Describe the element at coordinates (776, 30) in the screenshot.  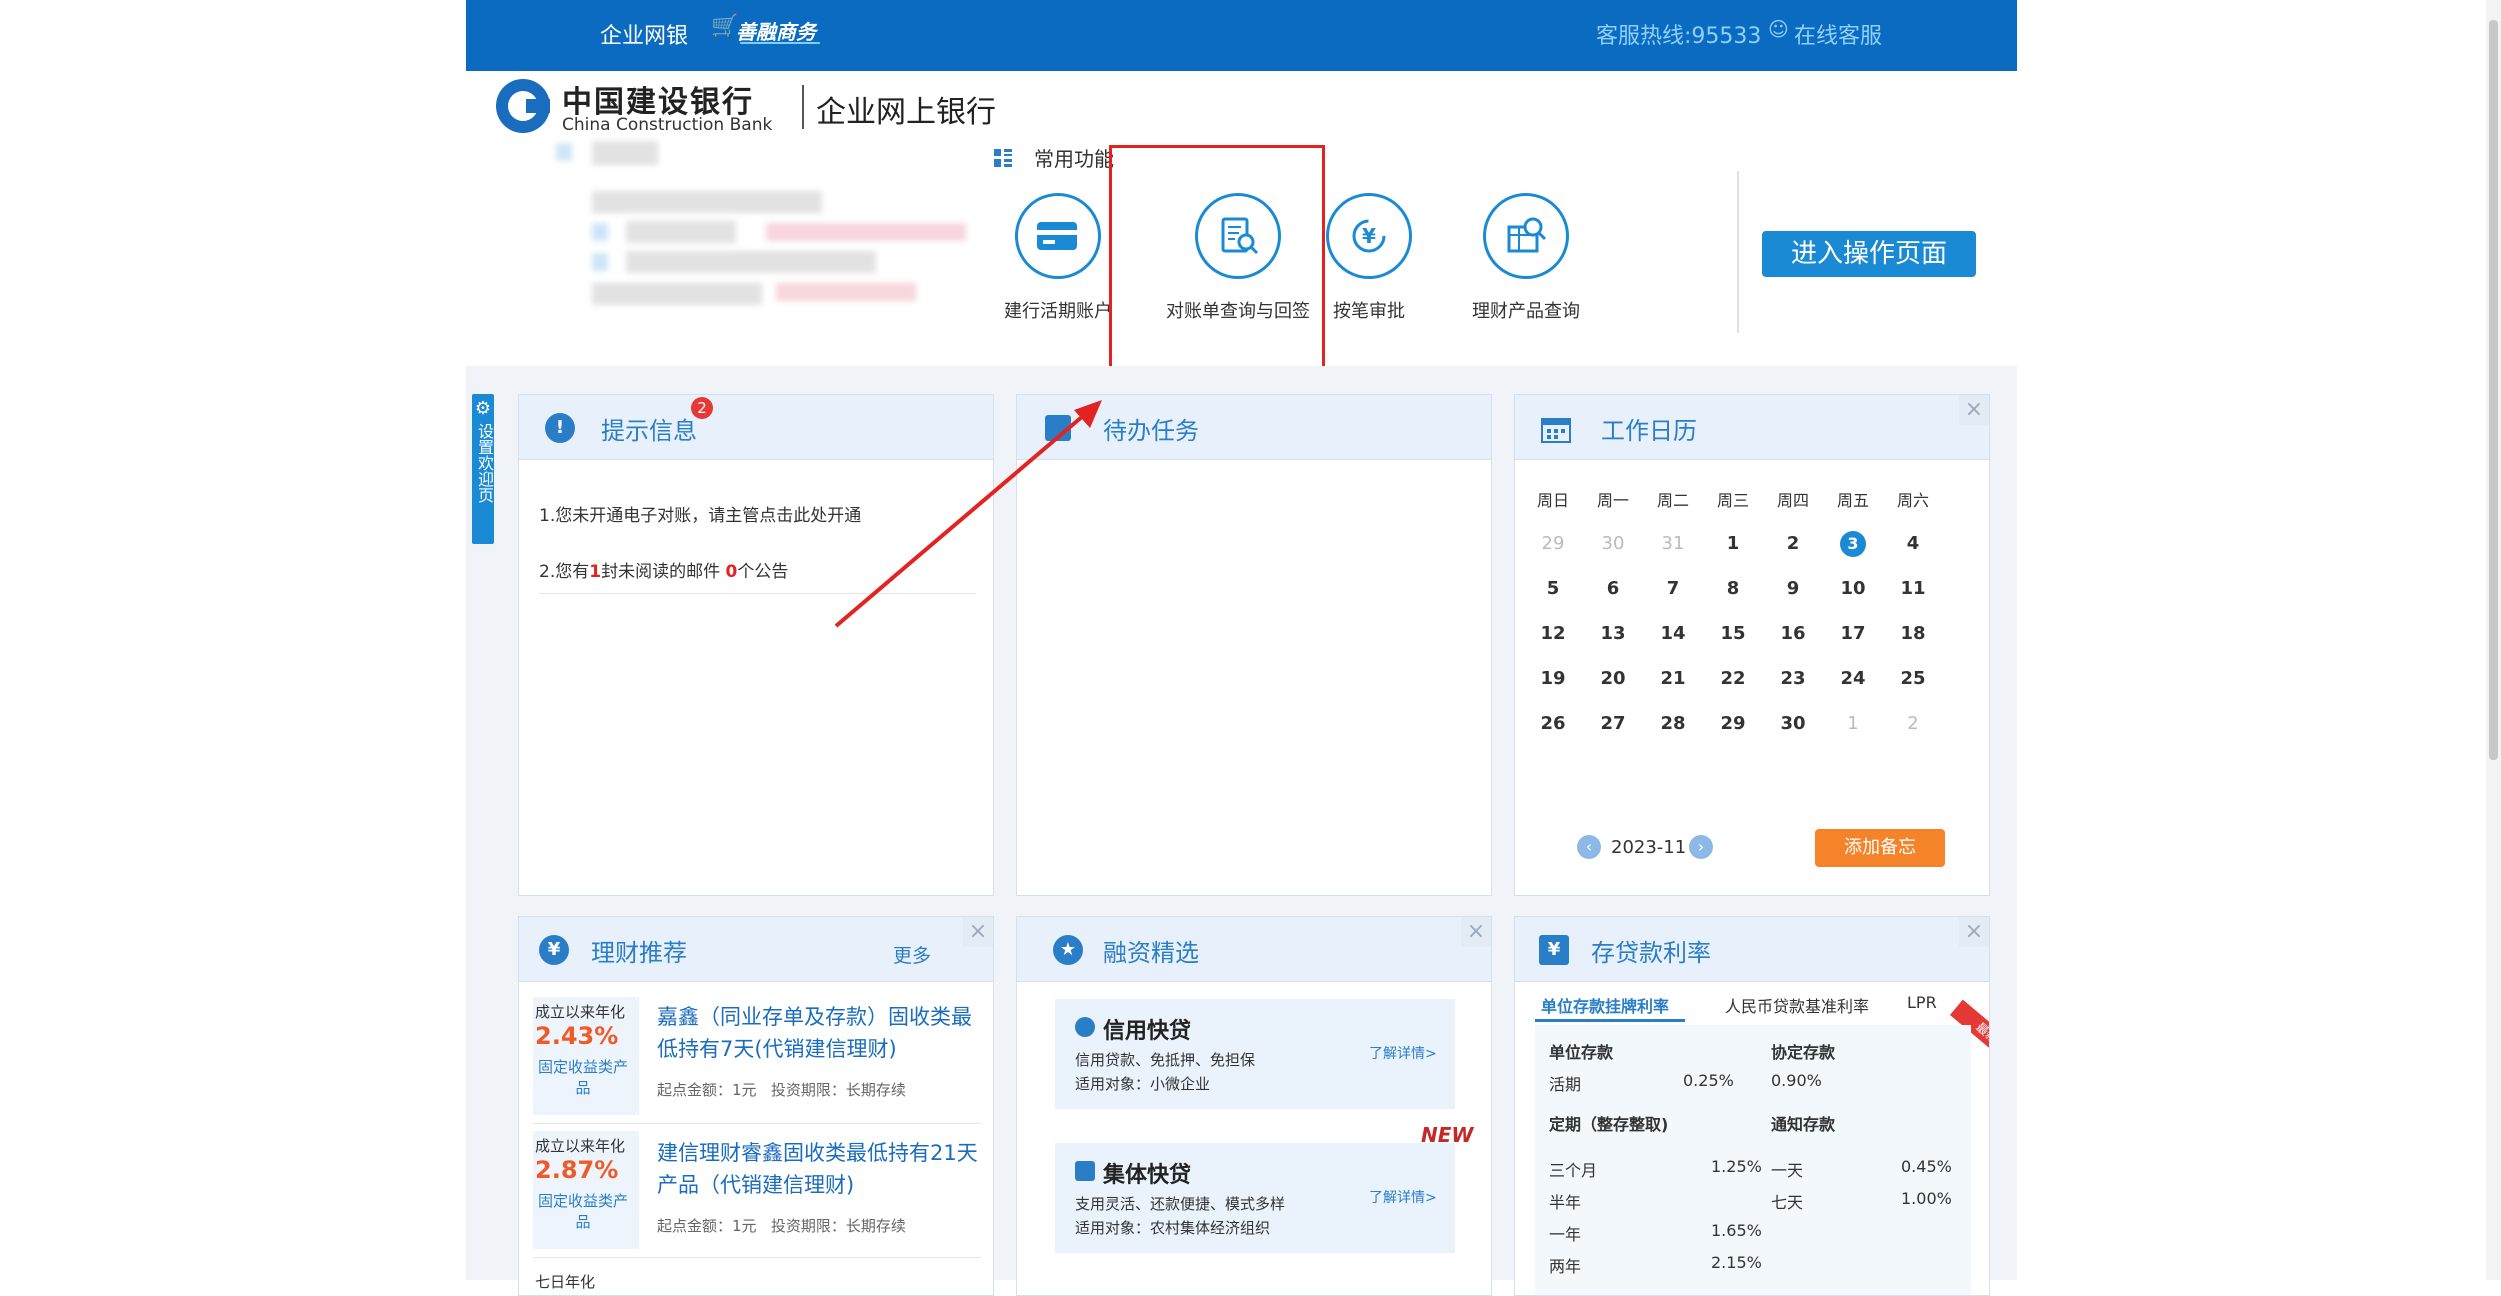
I see `nav-shanrong-commerce: 善融商务` at that location.